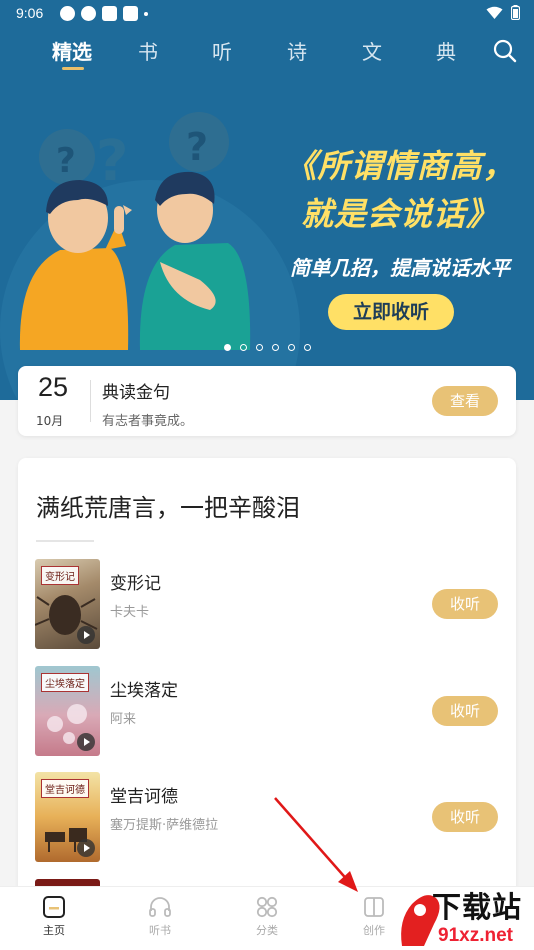 The width and height of the screenshot is (534, 950). What do you see at coordinates (267, 347) in the screenshot?
I see `banner-pagination` at bounding box center [267, 347].